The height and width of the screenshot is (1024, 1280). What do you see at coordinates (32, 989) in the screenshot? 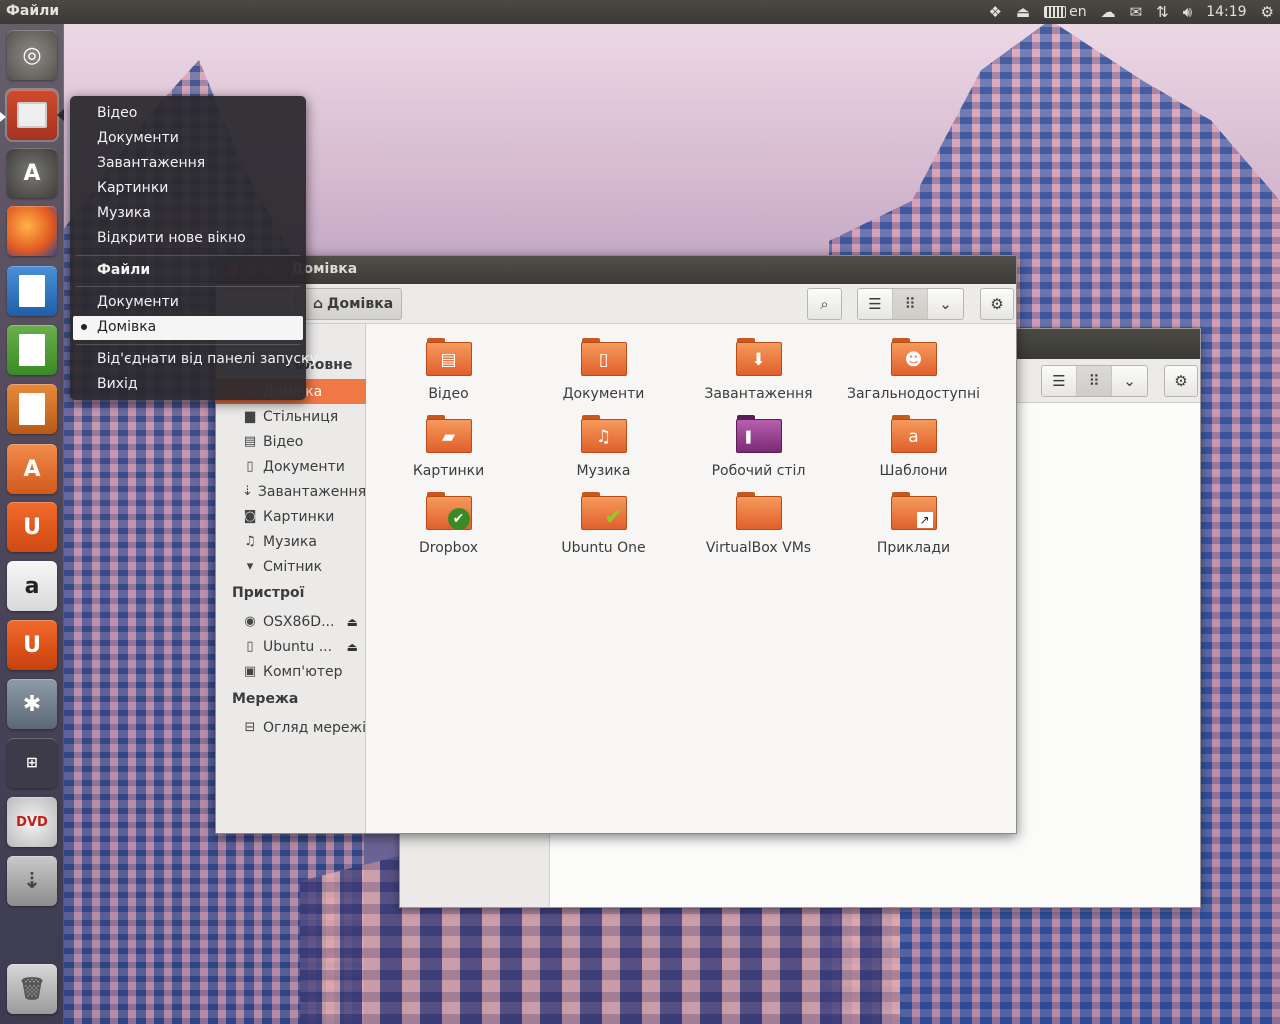
I see `trash-icon: 🗑︎` at bounding box center [32, 989].